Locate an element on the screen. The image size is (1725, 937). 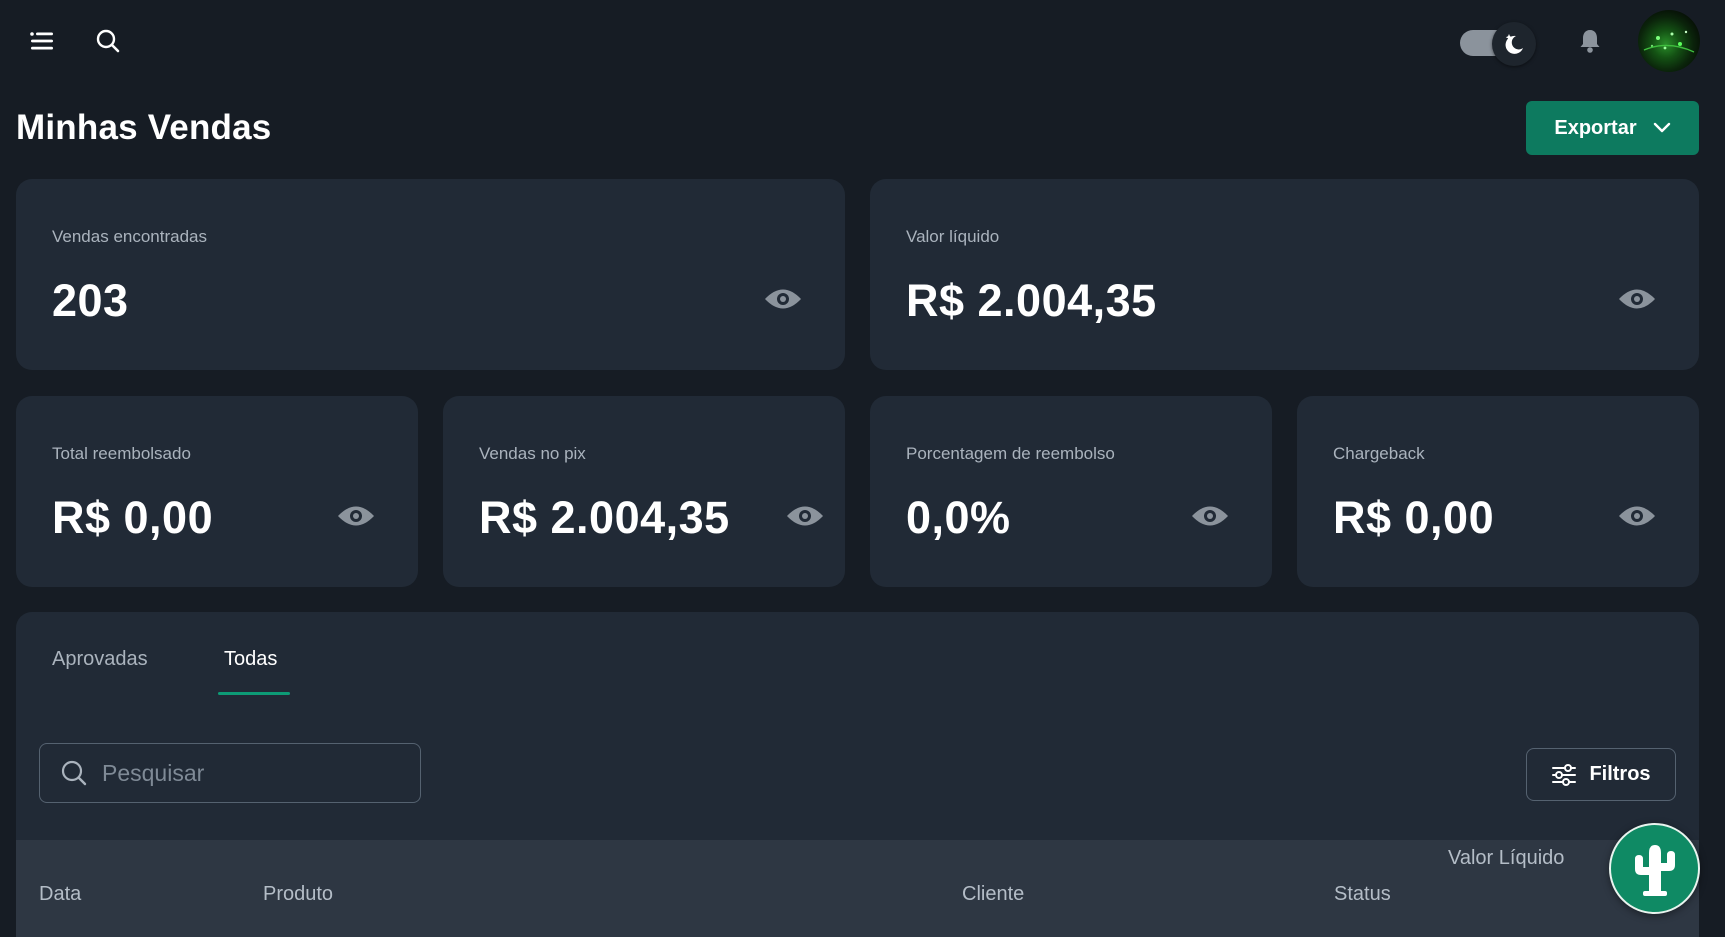
column-header-valor-liquido: Valor Líquido is located at coordinates (1508, 858).